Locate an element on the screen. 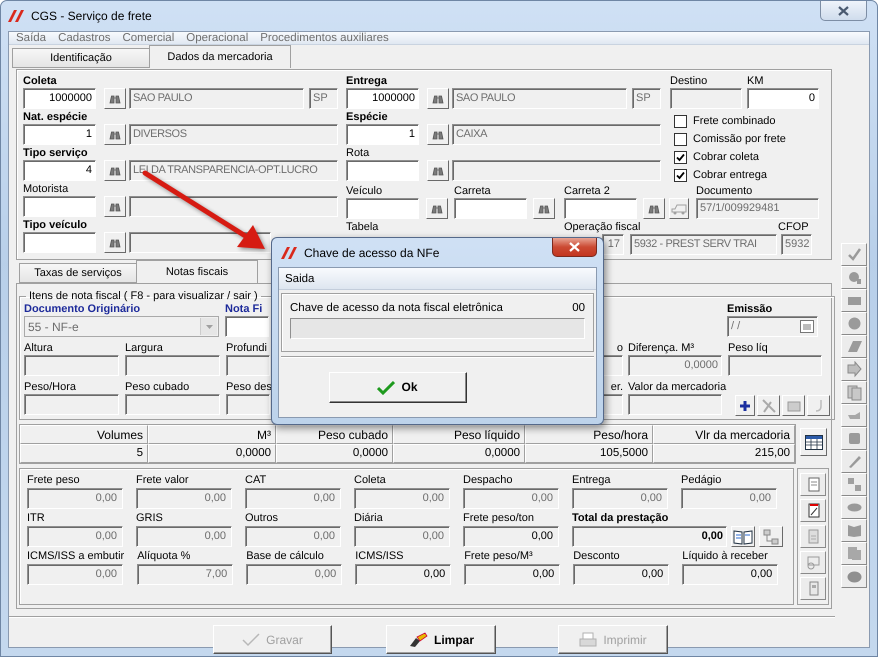  text-field: 17 is located at coordinates (613, 244).